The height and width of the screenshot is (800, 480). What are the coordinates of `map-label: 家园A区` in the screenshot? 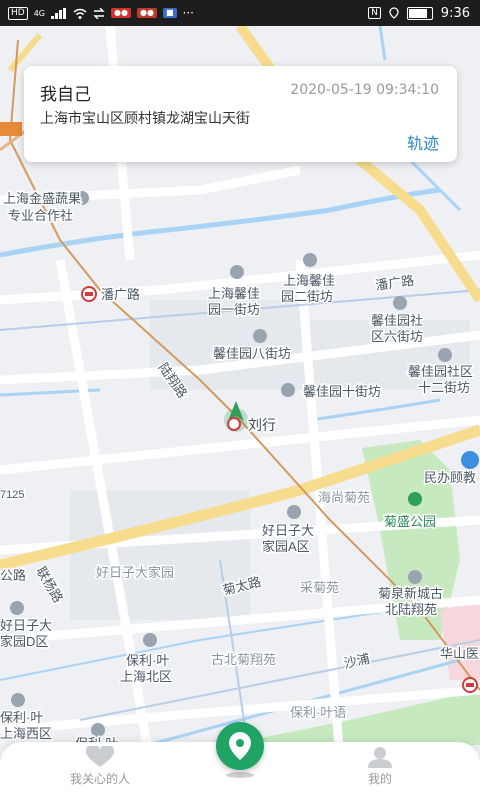 It's located at (286, 546).